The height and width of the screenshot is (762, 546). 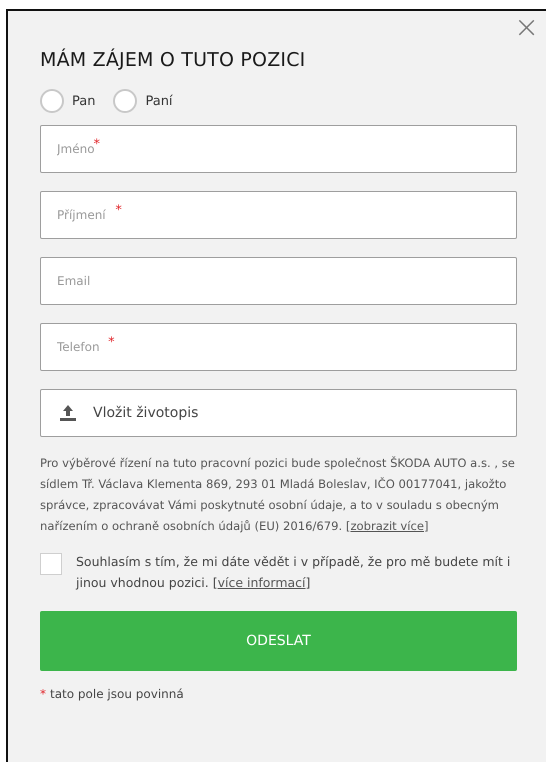 What do you see at coordinates (294, 572) in the screenshot?
I see `consent-text: Souhlasím s tím, že mi dáte vědět i v případě, že pro mě budete mít i jinou vhodnou pozici. [více informací]` at bounding box center [294, 572].